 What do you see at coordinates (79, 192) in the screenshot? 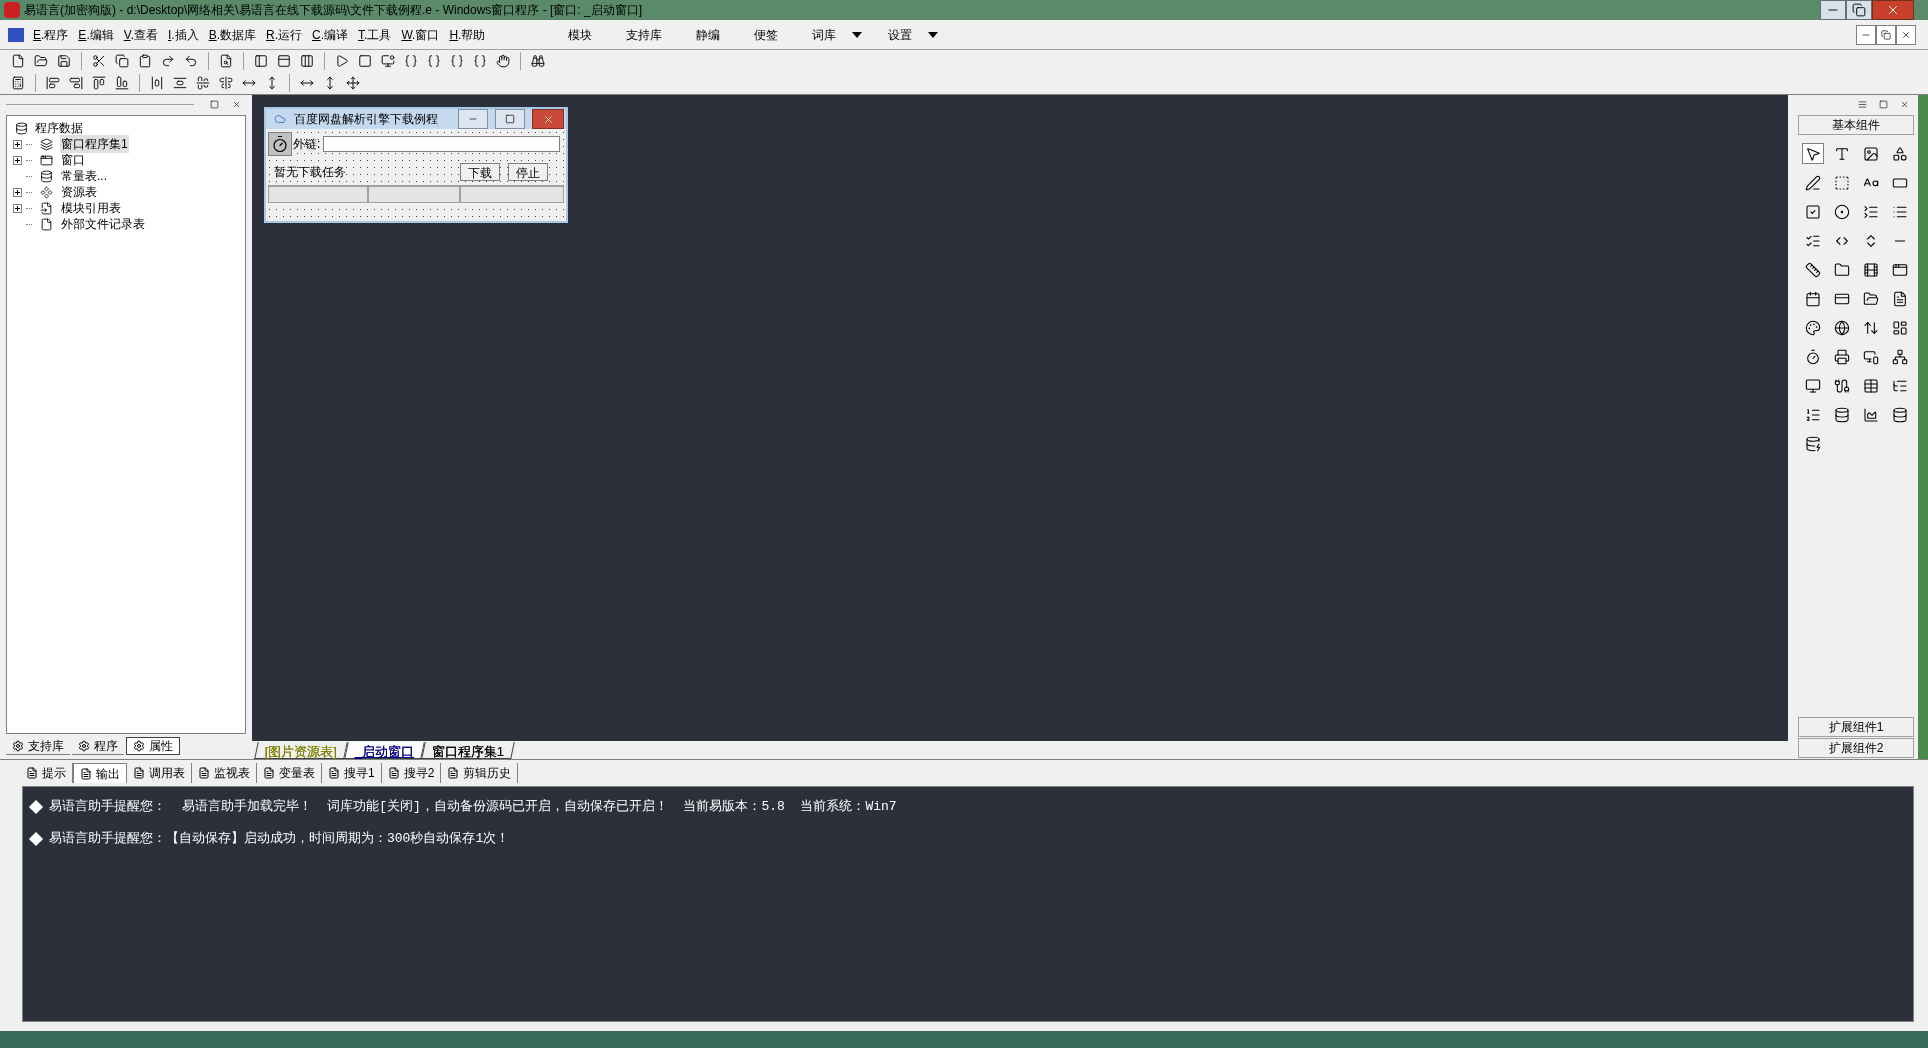
I see `tree-item: 资源表` at bounding box center [79, 192].